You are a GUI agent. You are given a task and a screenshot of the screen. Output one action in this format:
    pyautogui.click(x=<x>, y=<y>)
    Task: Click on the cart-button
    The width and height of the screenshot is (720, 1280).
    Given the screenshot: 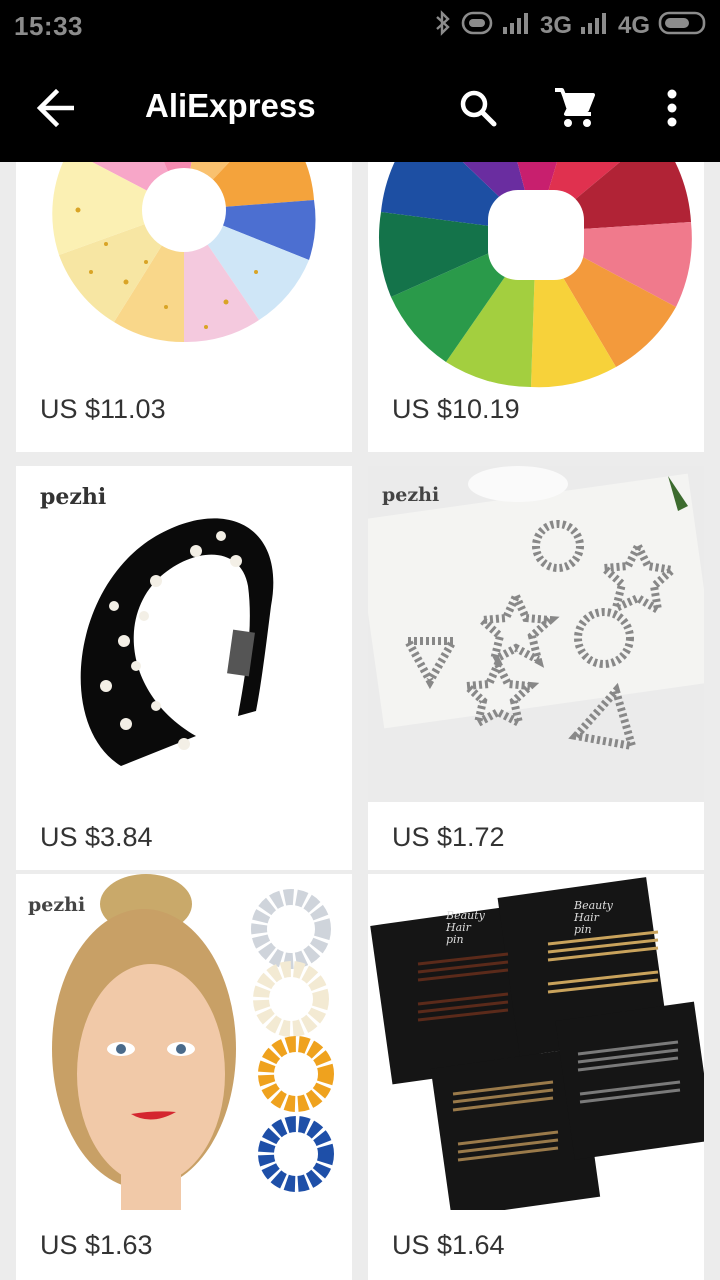 What is the action you would take?
    pyautogui.click(x=575, y=108)
    